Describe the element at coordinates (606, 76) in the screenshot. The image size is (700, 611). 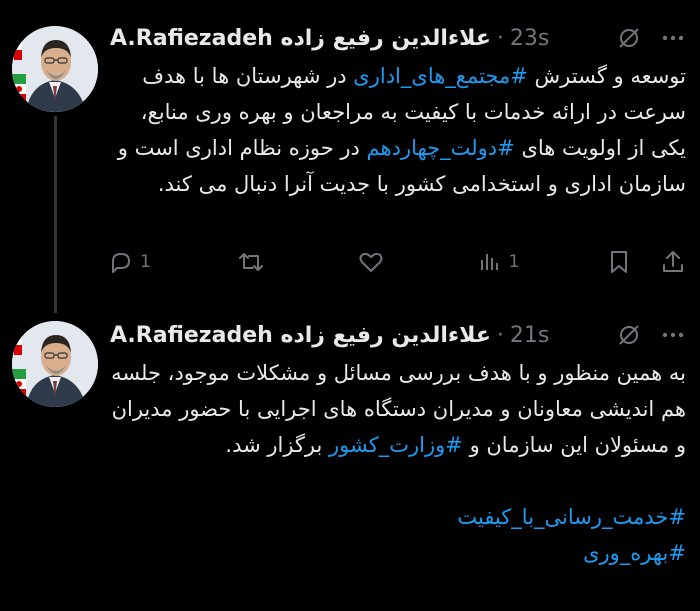
I see `text-segment: توسعه و گسترش` at that location.